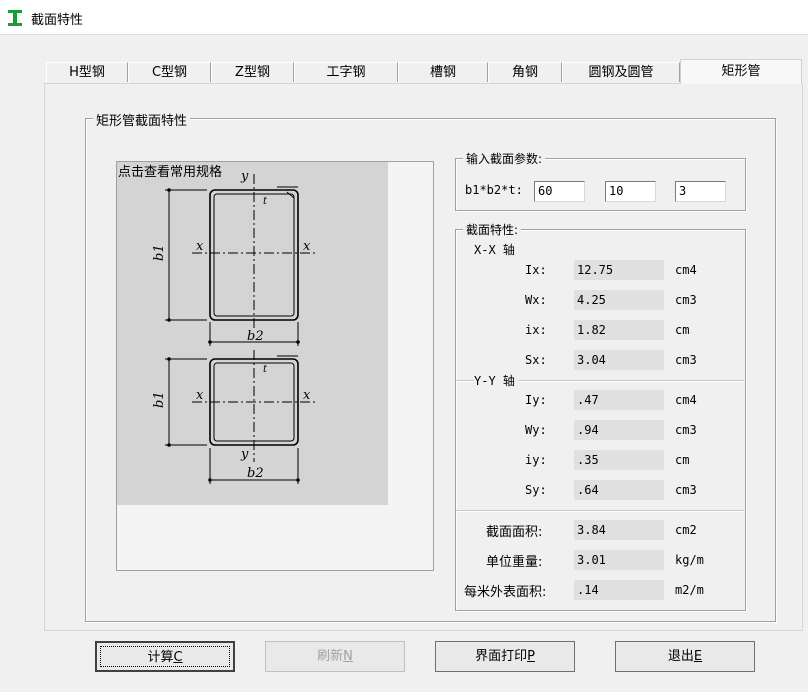  I want to click on ry-unit: cm, so click(682, 460).